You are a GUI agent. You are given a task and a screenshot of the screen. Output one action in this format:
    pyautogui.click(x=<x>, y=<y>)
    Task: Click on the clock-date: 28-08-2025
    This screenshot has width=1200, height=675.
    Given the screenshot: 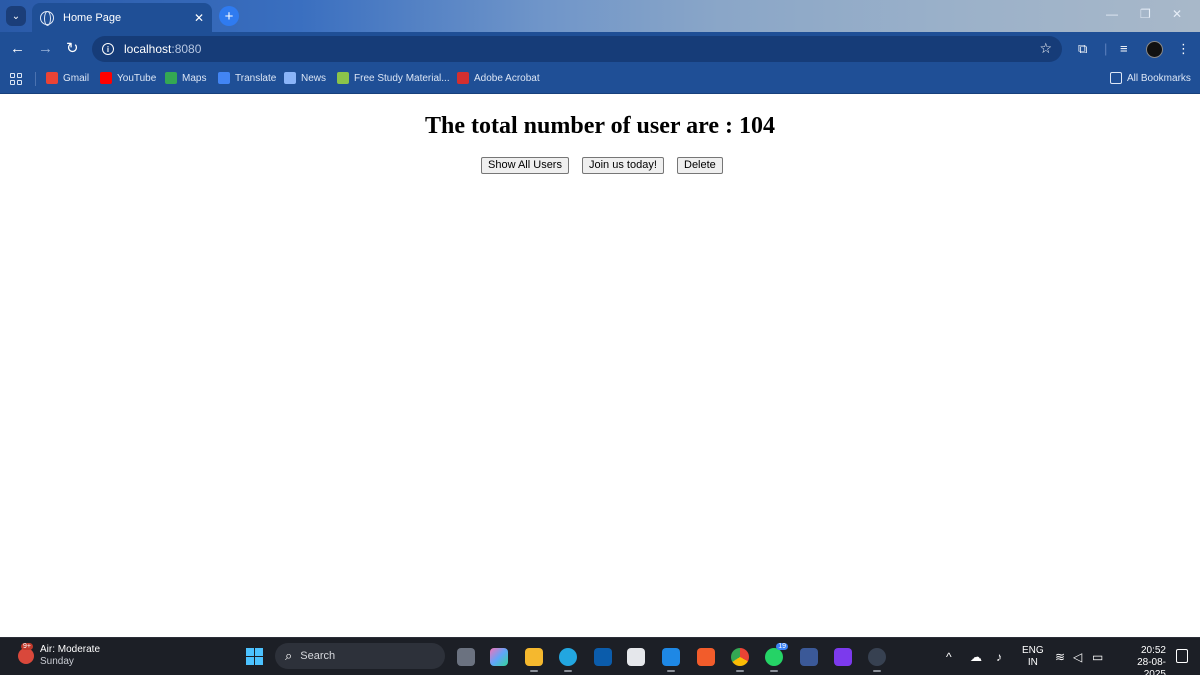 What is the action you would take?
    pyautogui.click(x=1151, y=666)
    